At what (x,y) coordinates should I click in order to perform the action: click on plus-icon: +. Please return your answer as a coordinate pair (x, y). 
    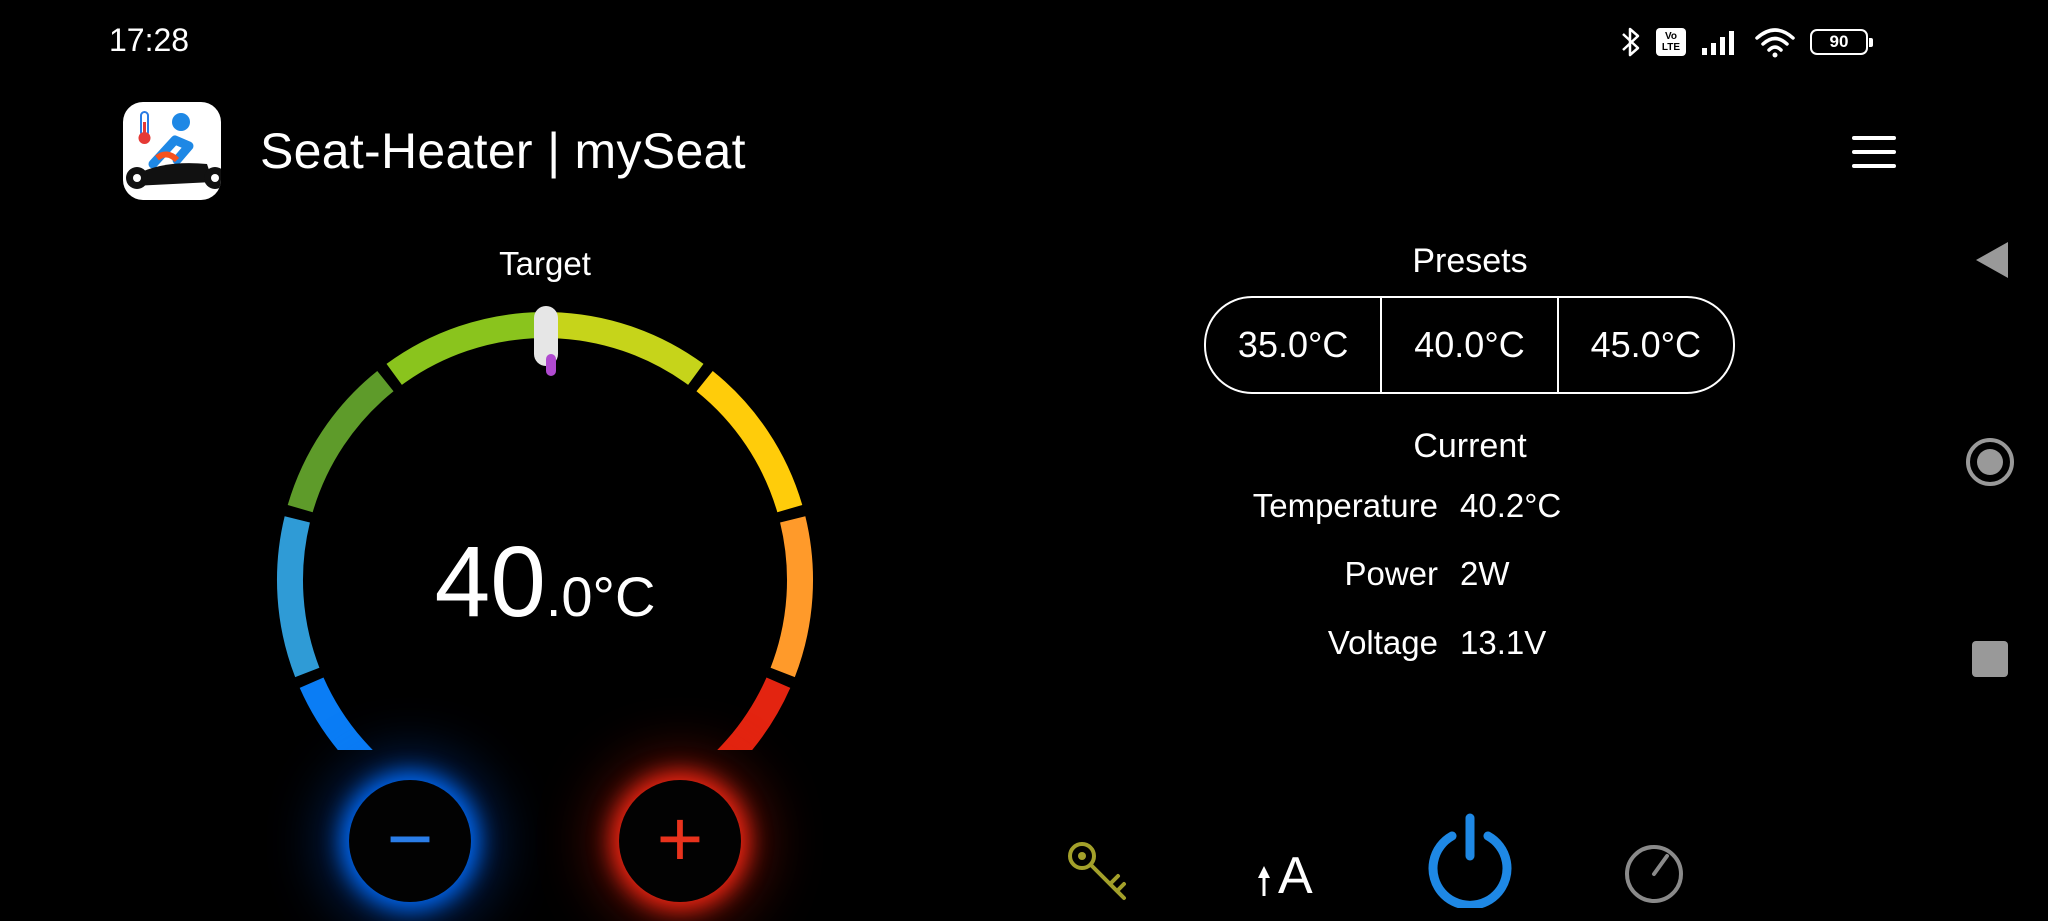
    Looking at the image, I should click on (680, 838).